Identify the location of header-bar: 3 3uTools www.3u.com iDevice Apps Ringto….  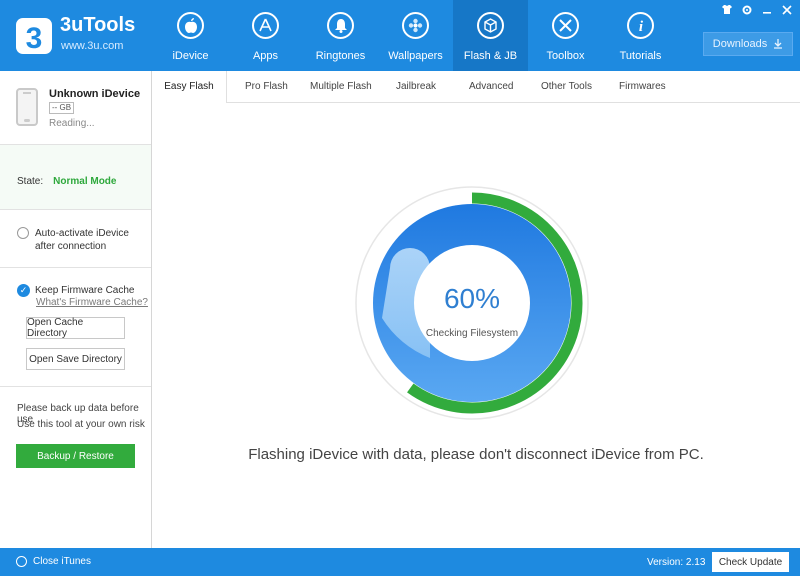
(400, 35).